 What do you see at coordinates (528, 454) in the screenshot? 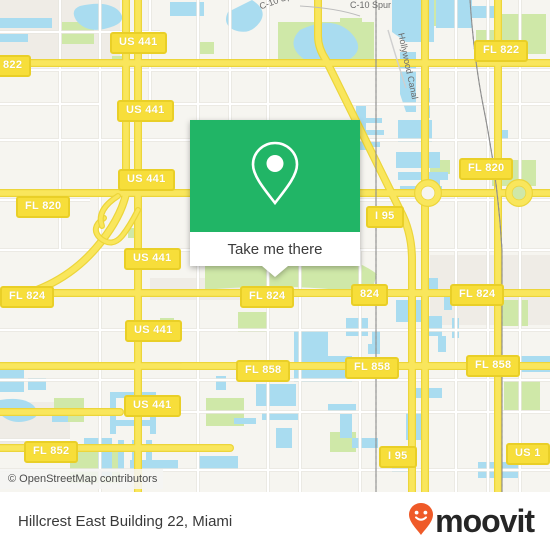
I see `road-shield: US 1` at bounding box center [528, 454].